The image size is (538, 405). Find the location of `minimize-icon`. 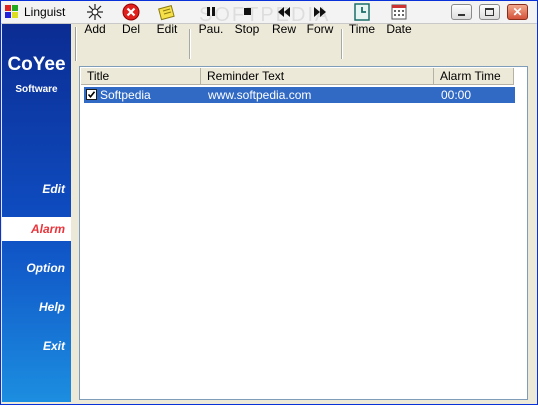

minimize-icon is located at coordinates (461, 15).